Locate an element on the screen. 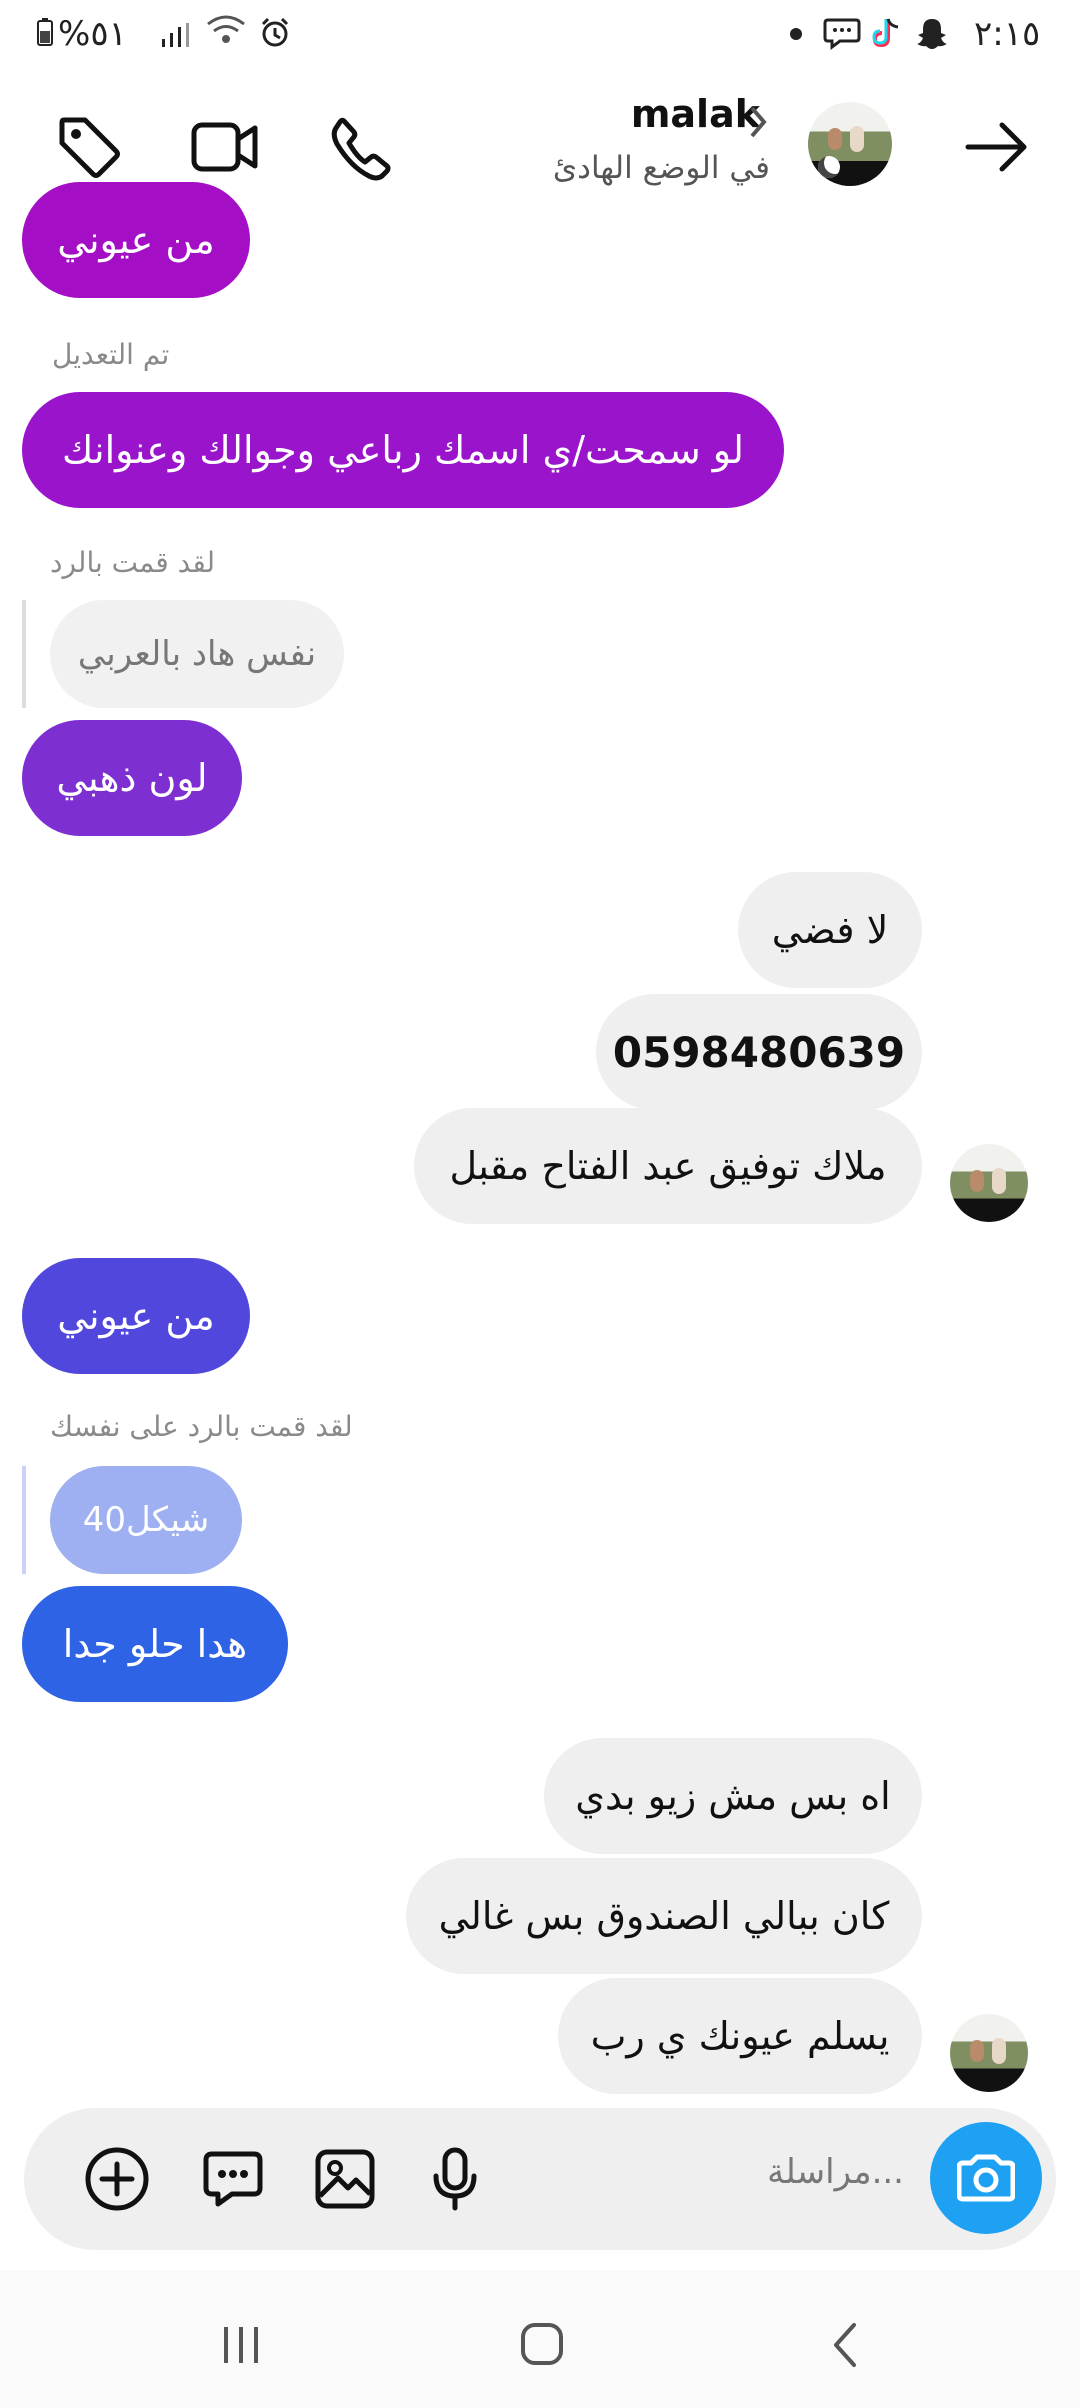 This screenshot has height=2408, width=1080. message-bubble: لا فضي is located at coordinates (830, 930).